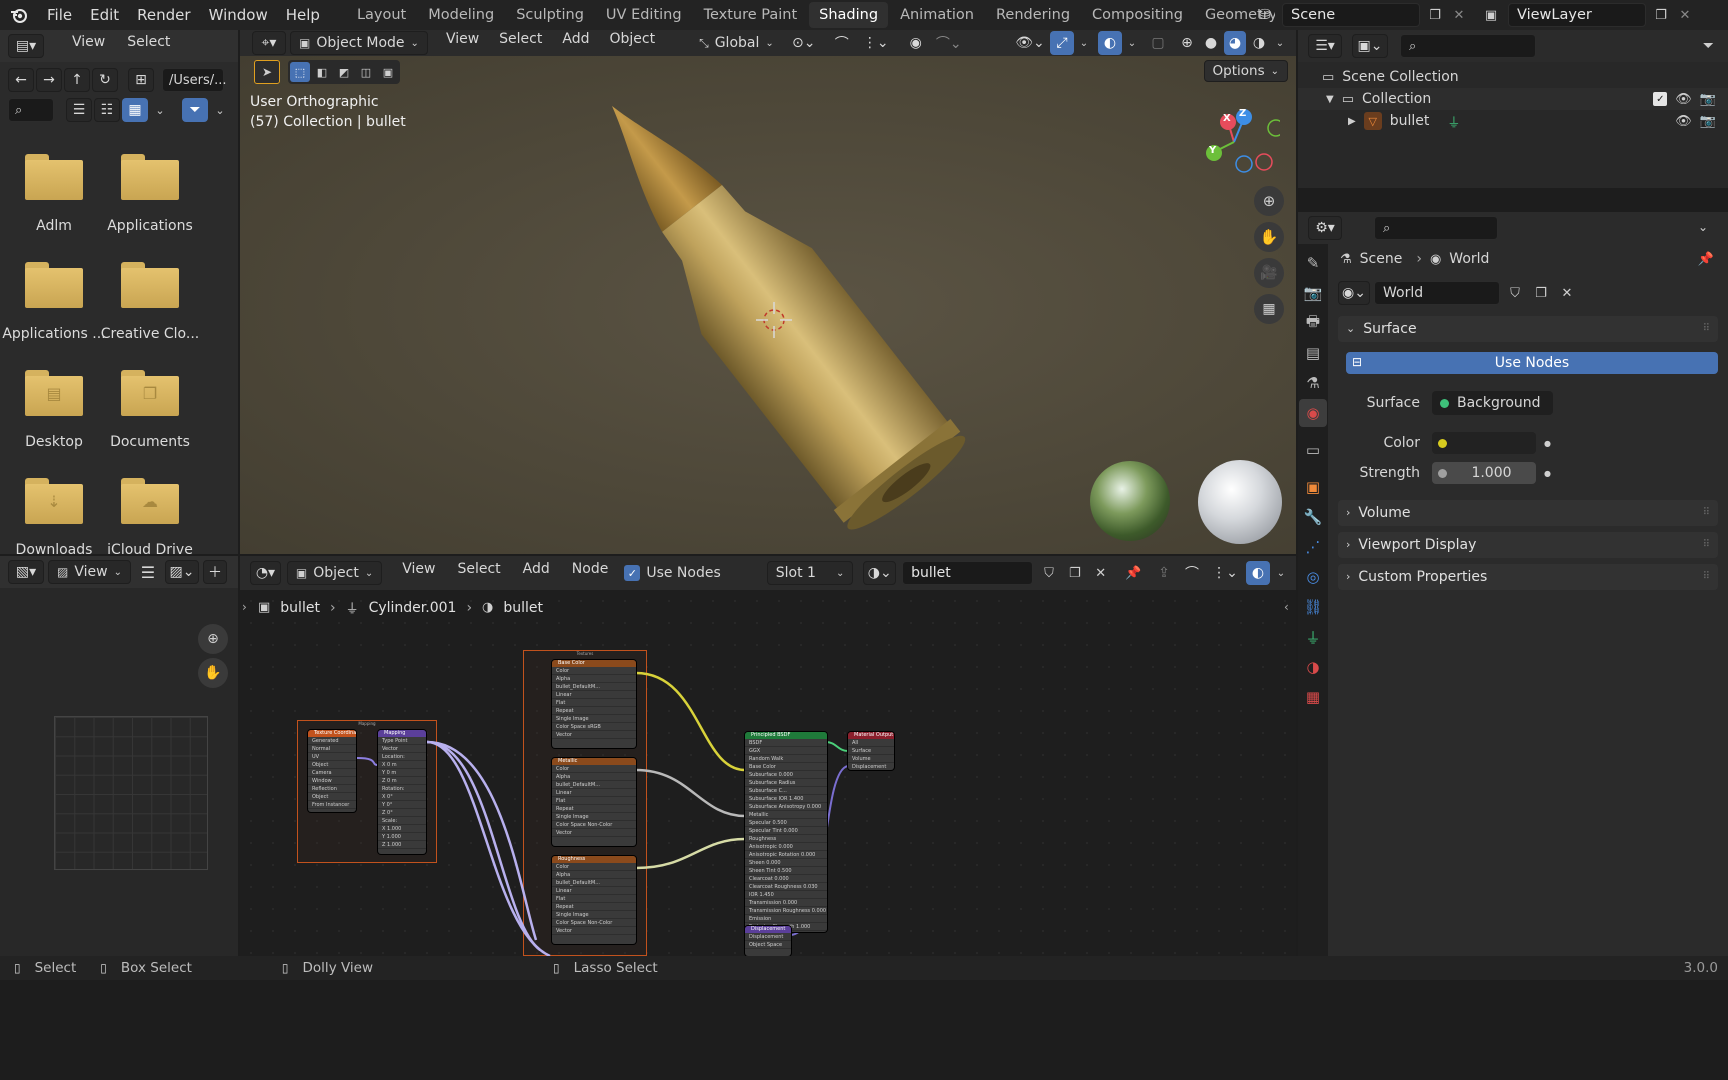  What do you see at coordinates (1281, 573) in the screenshot?
I see `node-overlays-dropdown-icon: ⌄` at bounding box center [1281, 573].